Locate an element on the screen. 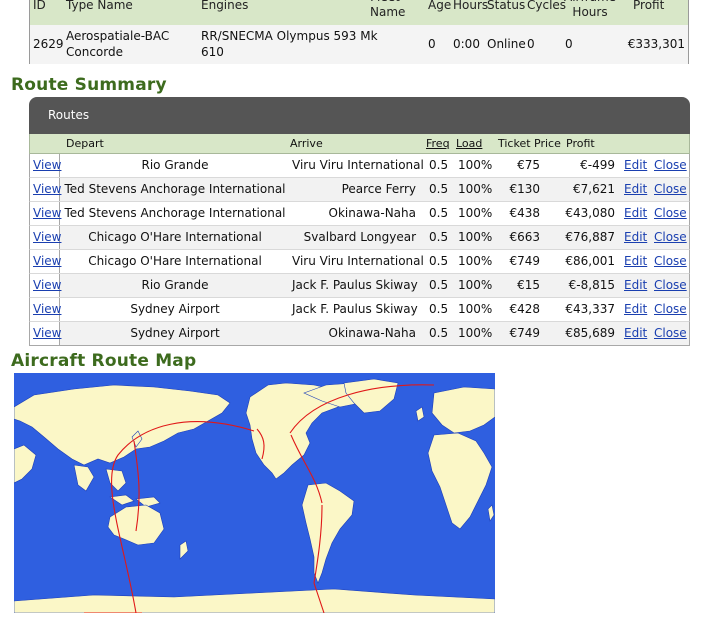 The width and height of the screenshot is (701, 624). route-ticket-price: €663 is located at coordinates (524, 237).